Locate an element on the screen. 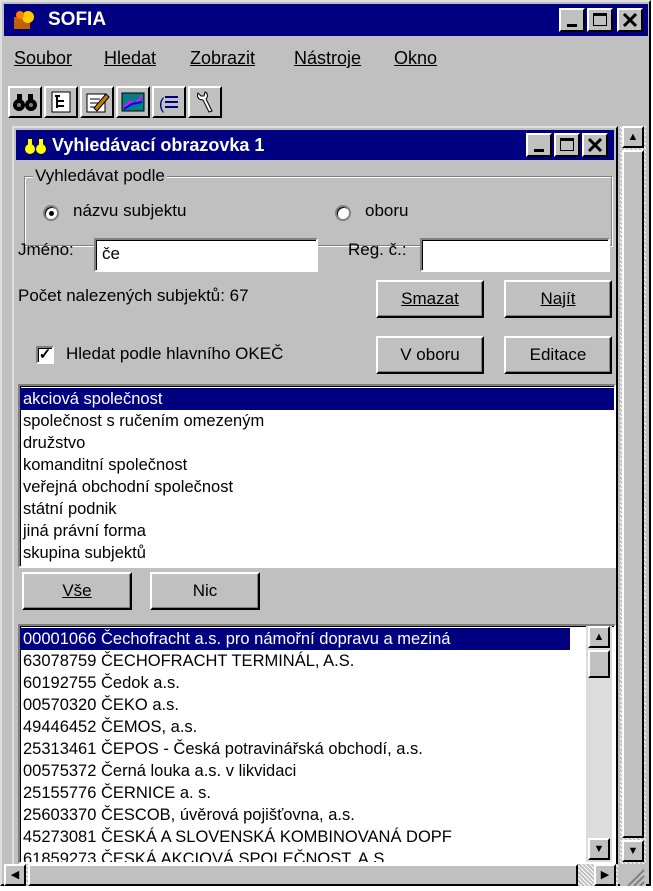 The image size is (653, 891). menu-okno-label: Okno is located at coordinates (416, 58).